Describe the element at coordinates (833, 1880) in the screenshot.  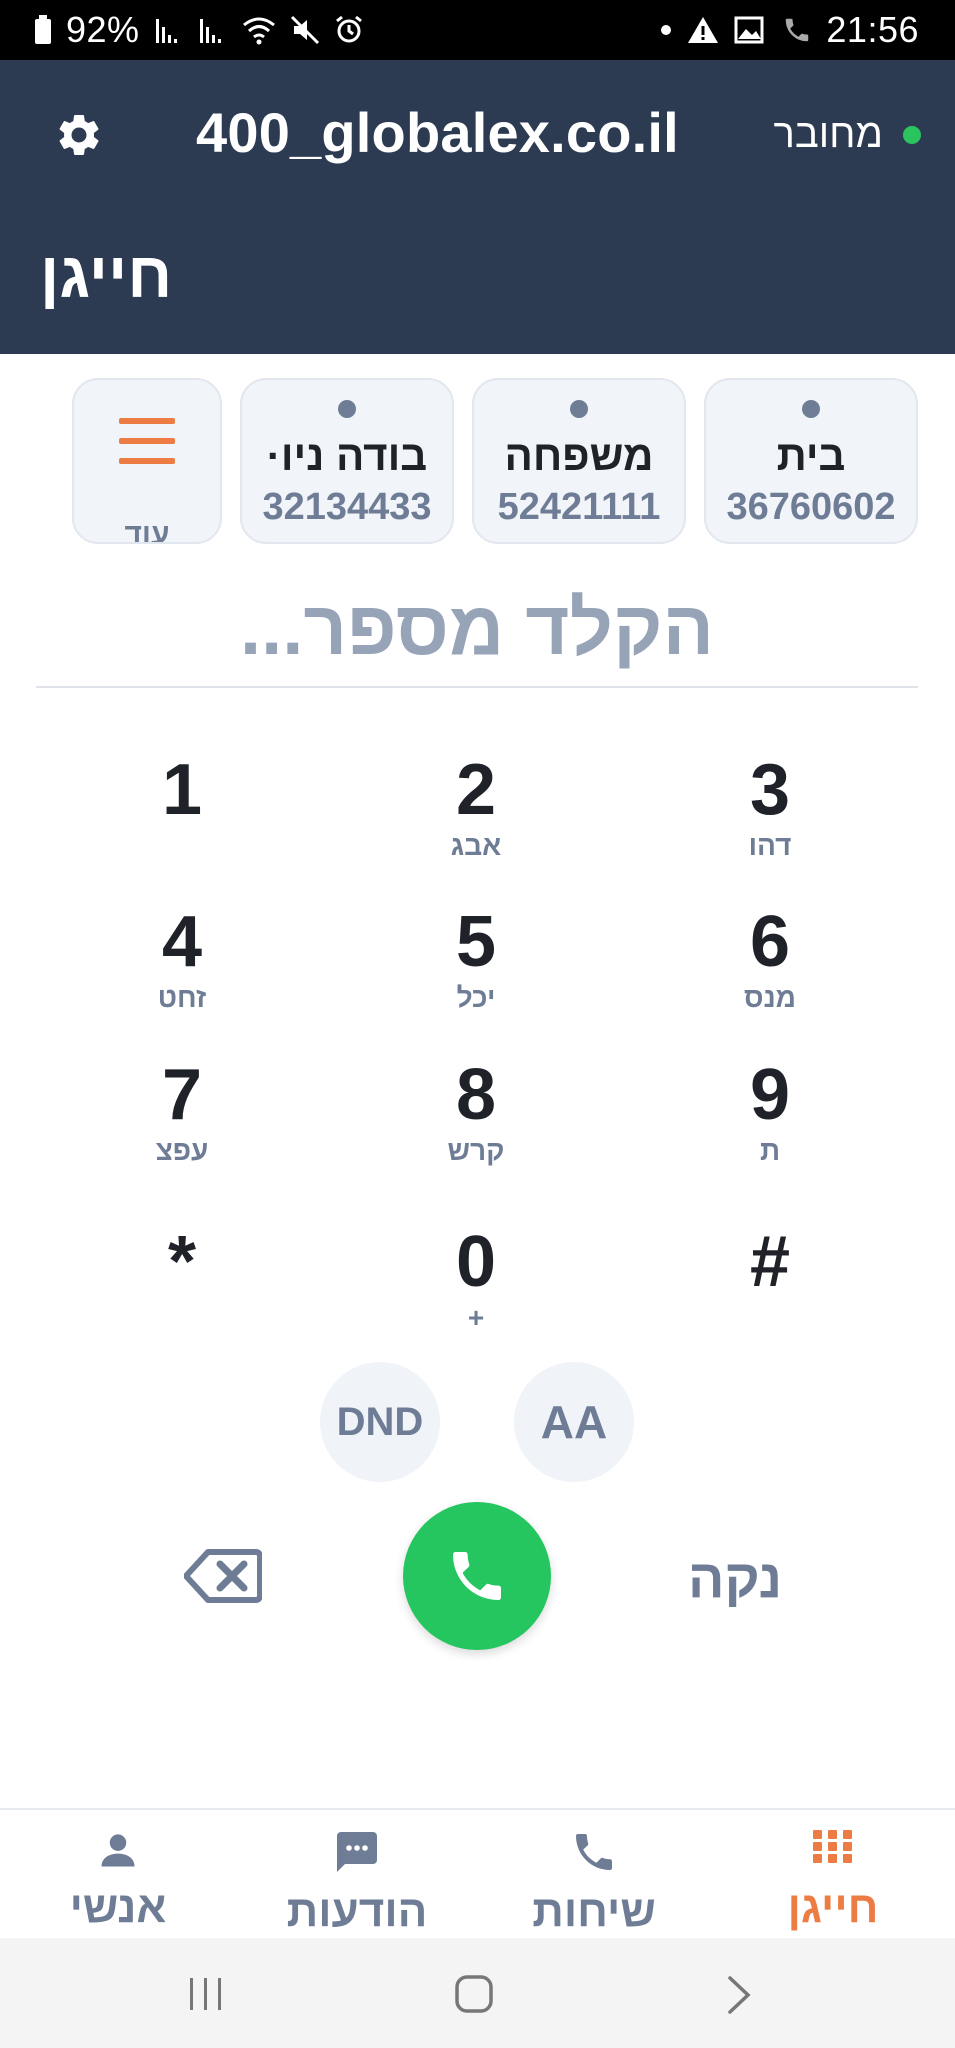
I see `nav-dialer: חייגן` at that location.